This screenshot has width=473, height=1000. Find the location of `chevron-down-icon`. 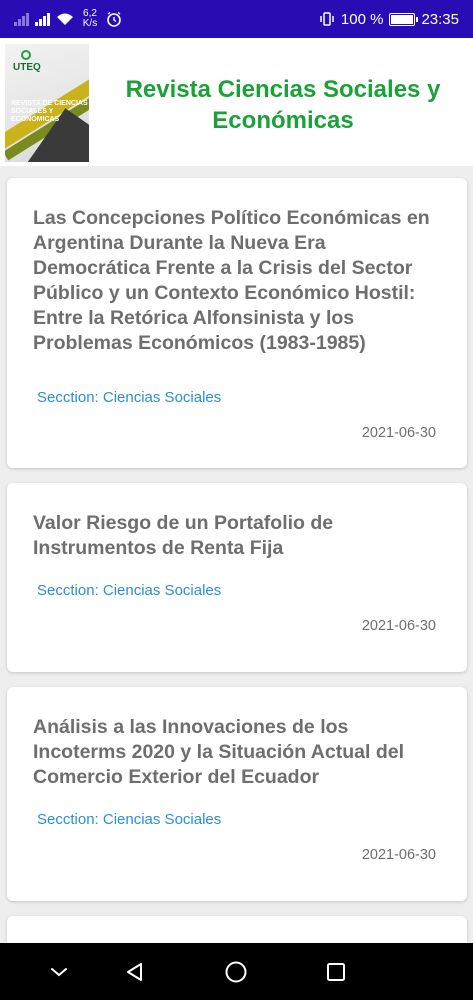

chevron-down-icon is located at coordinates (59, 971).